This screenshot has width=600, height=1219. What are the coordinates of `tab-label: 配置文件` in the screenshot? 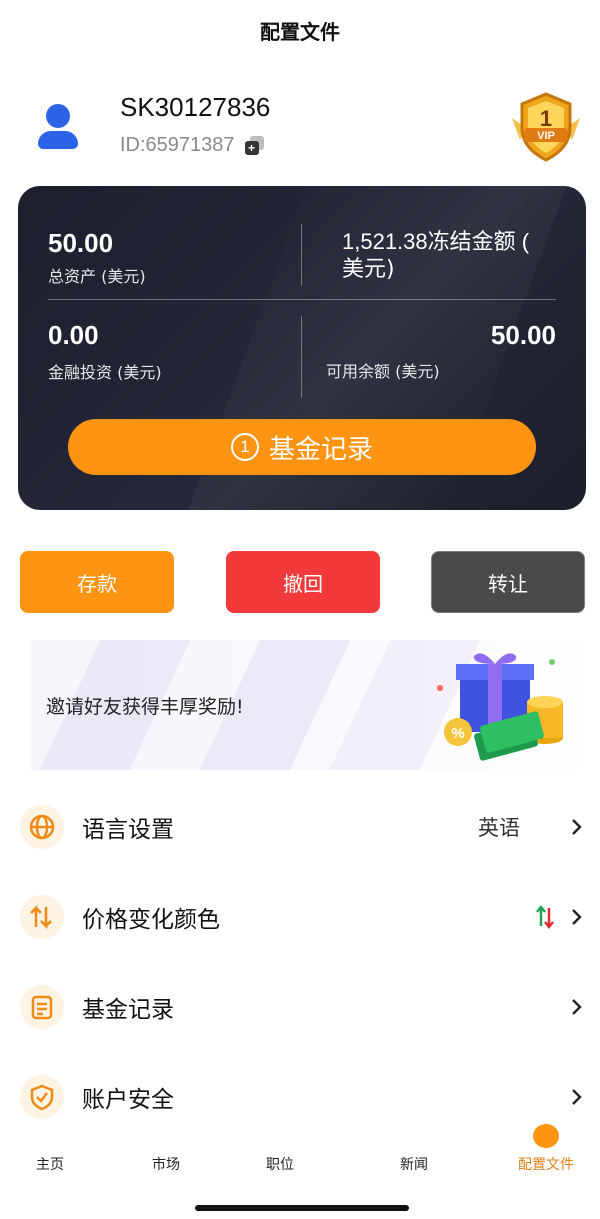 It's located at (546, 1165).